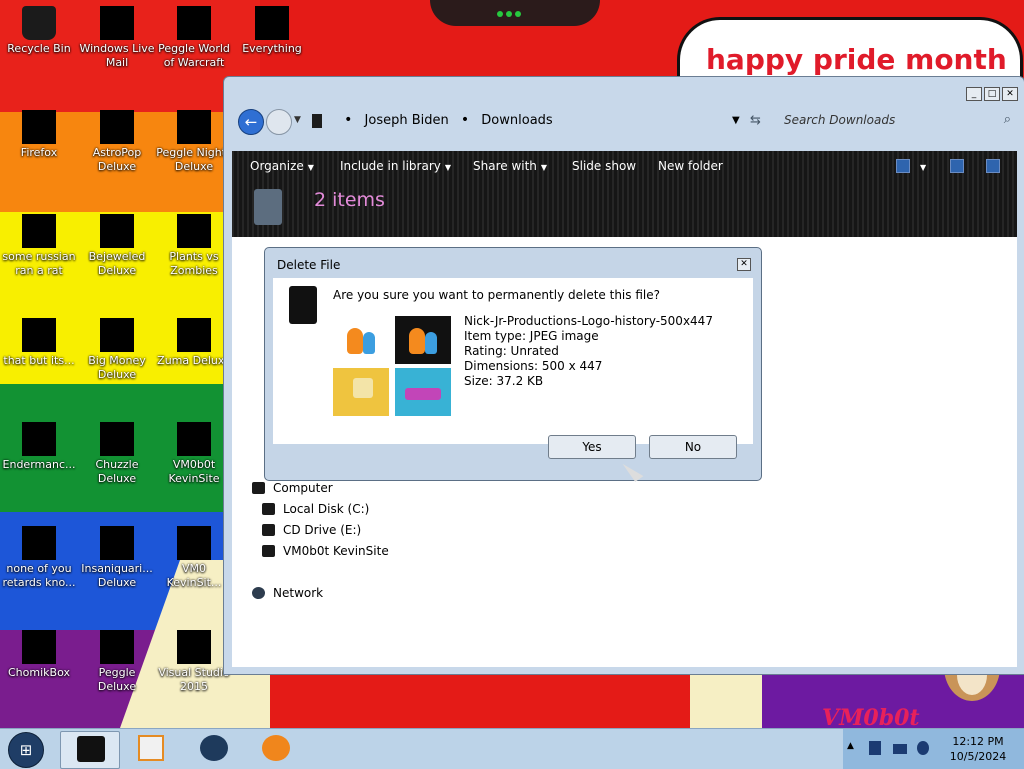 This screenshot has height=769, width=1024. I want to click on desktop-icon-plants-vs-zombies: Plants vs Zombies, so click(194, 243).